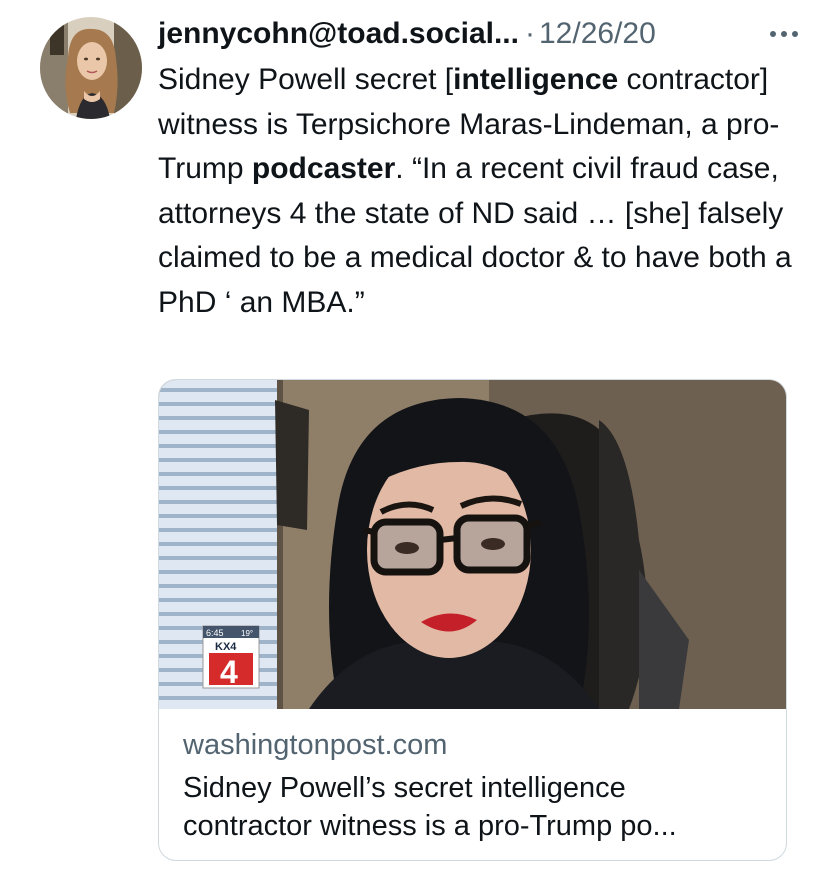  I want to click on logo-time: 6:45, so click(215, 633).